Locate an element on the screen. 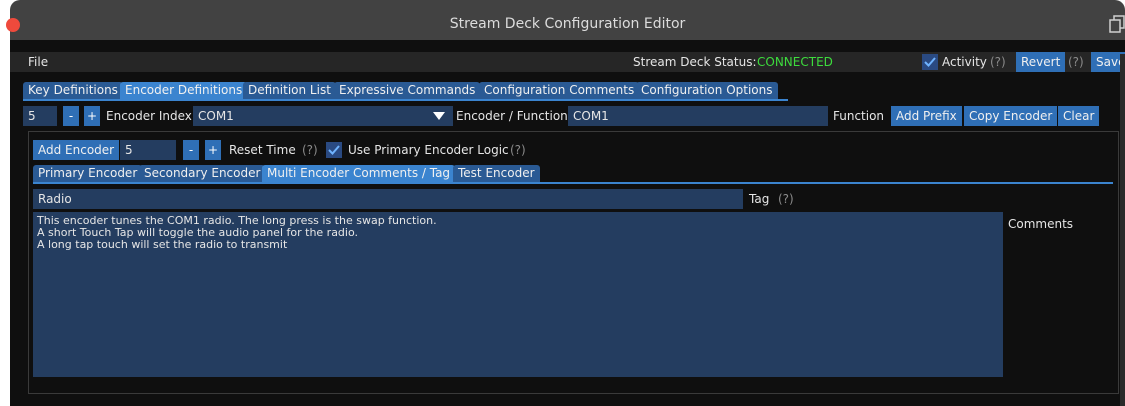 Image resolution: width=1125 pixels, height=406 pixels. encoder-index-minus-button: - is located at coordinates (71, 116).